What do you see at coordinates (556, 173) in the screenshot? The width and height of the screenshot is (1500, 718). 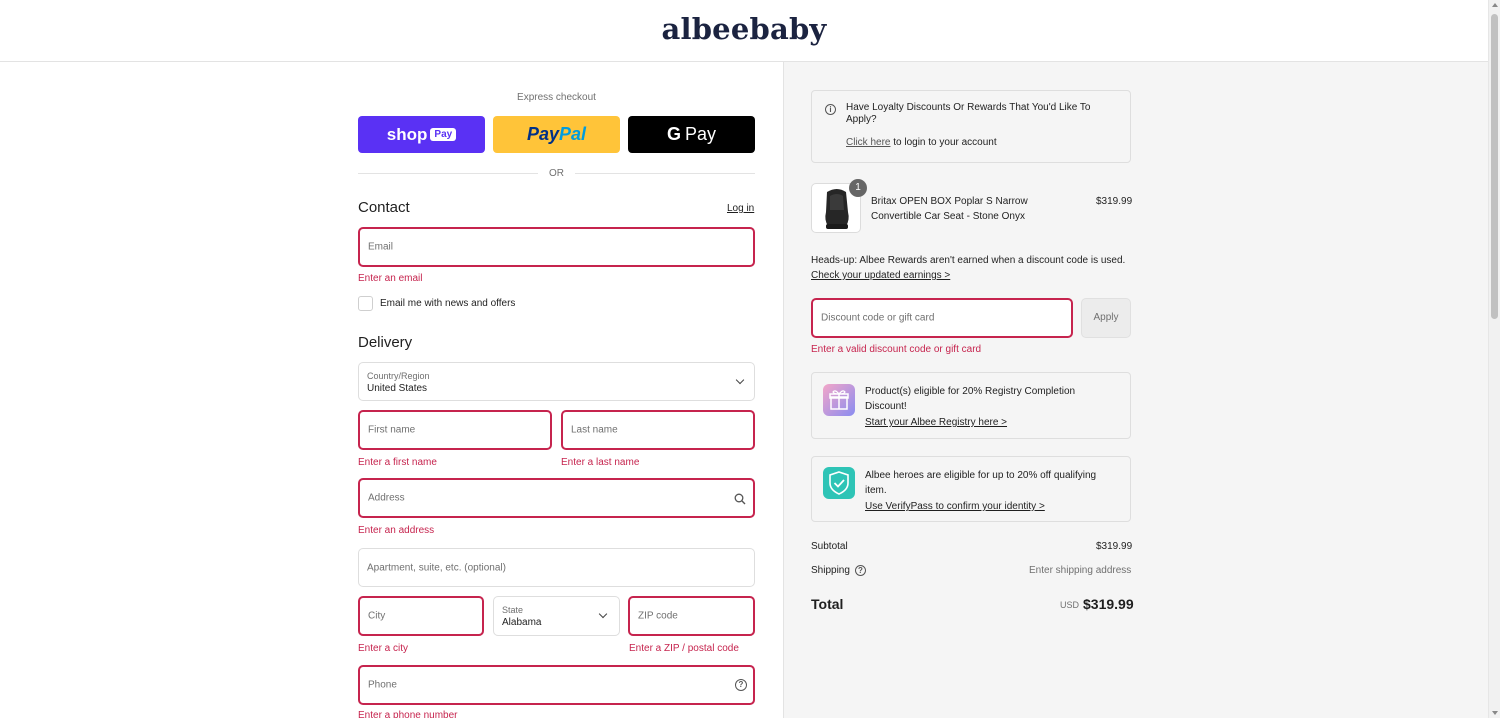 I see `or-divider-text: OR` at bounding box center [556, 173].